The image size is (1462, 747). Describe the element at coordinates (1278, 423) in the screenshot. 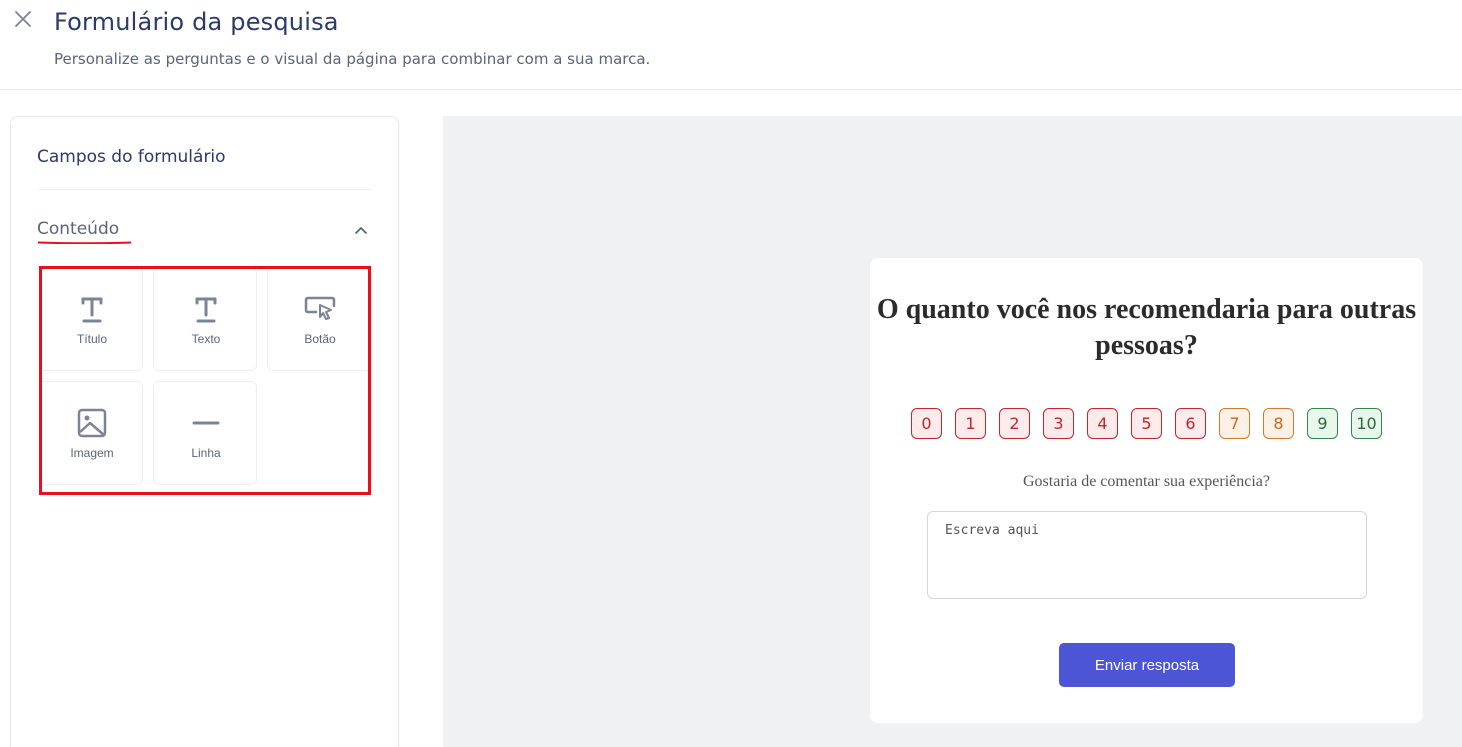

I see `nps-score-8: 8` at that location.